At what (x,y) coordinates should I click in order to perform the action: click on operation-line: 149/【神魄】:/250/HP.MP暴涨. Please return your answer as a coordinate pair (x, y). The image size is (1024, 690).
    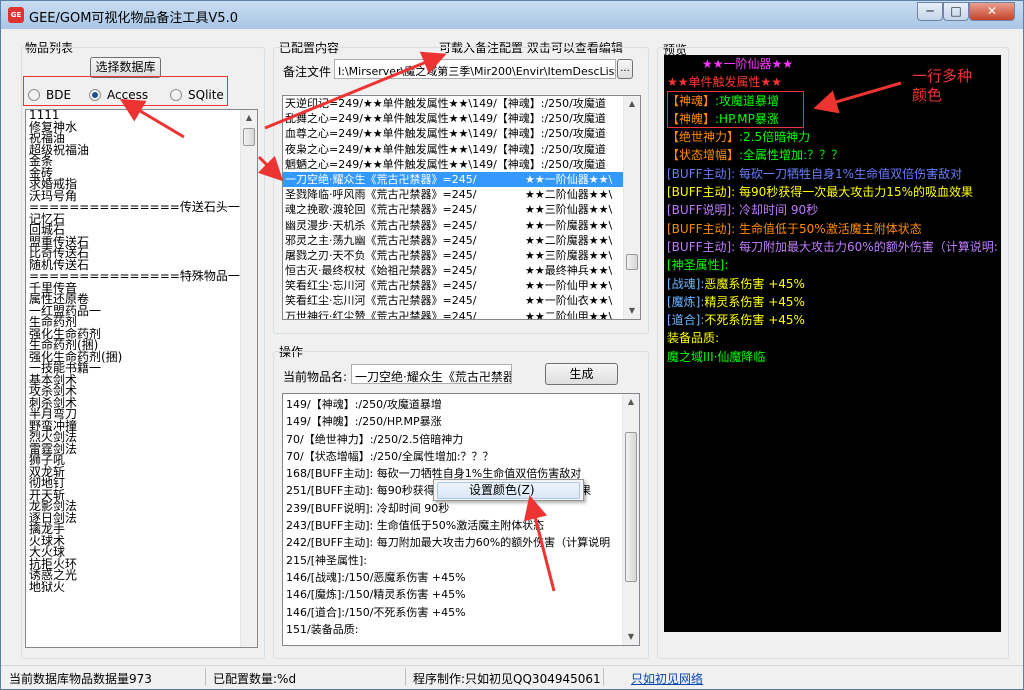
    Looking at the image, I should click on (364, 422).